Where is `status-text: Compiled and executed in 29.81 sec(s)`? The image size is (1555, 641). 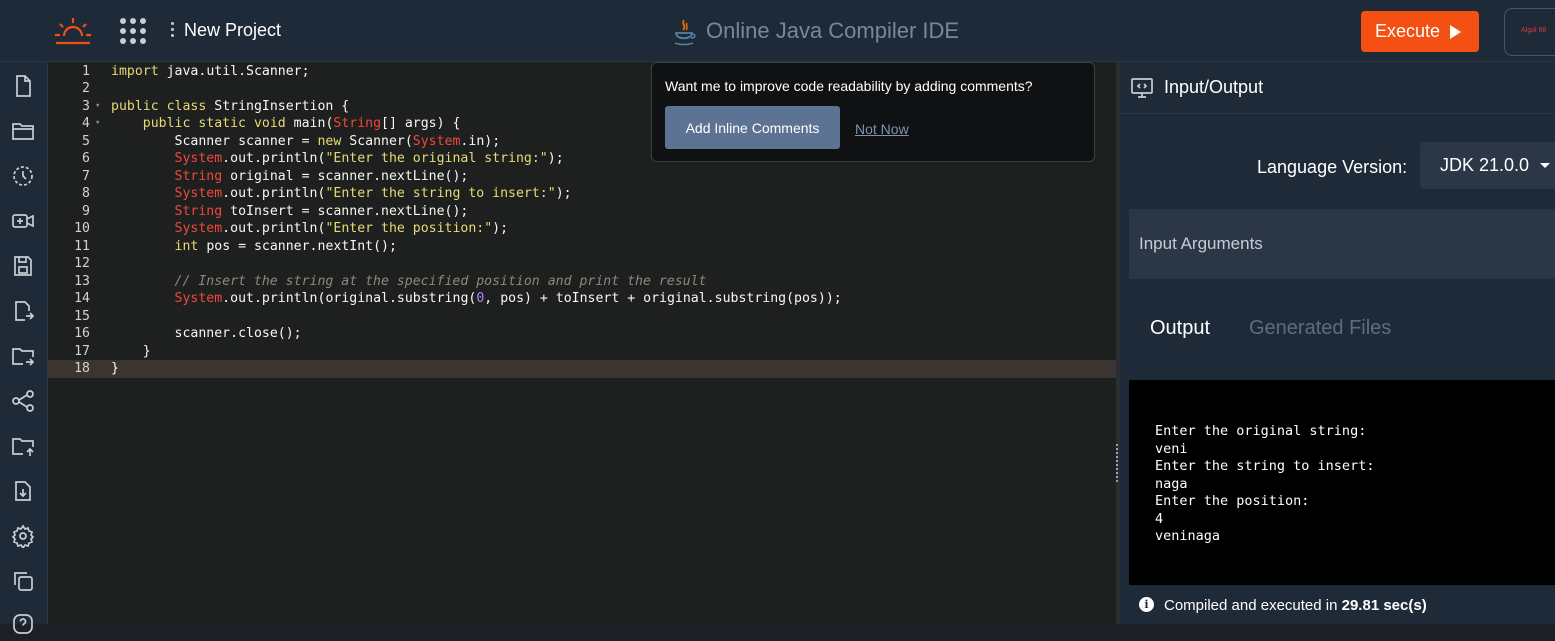 status-text: Compiled and executed in 29.81 sec(s) is located at coordinates (1295, 605).